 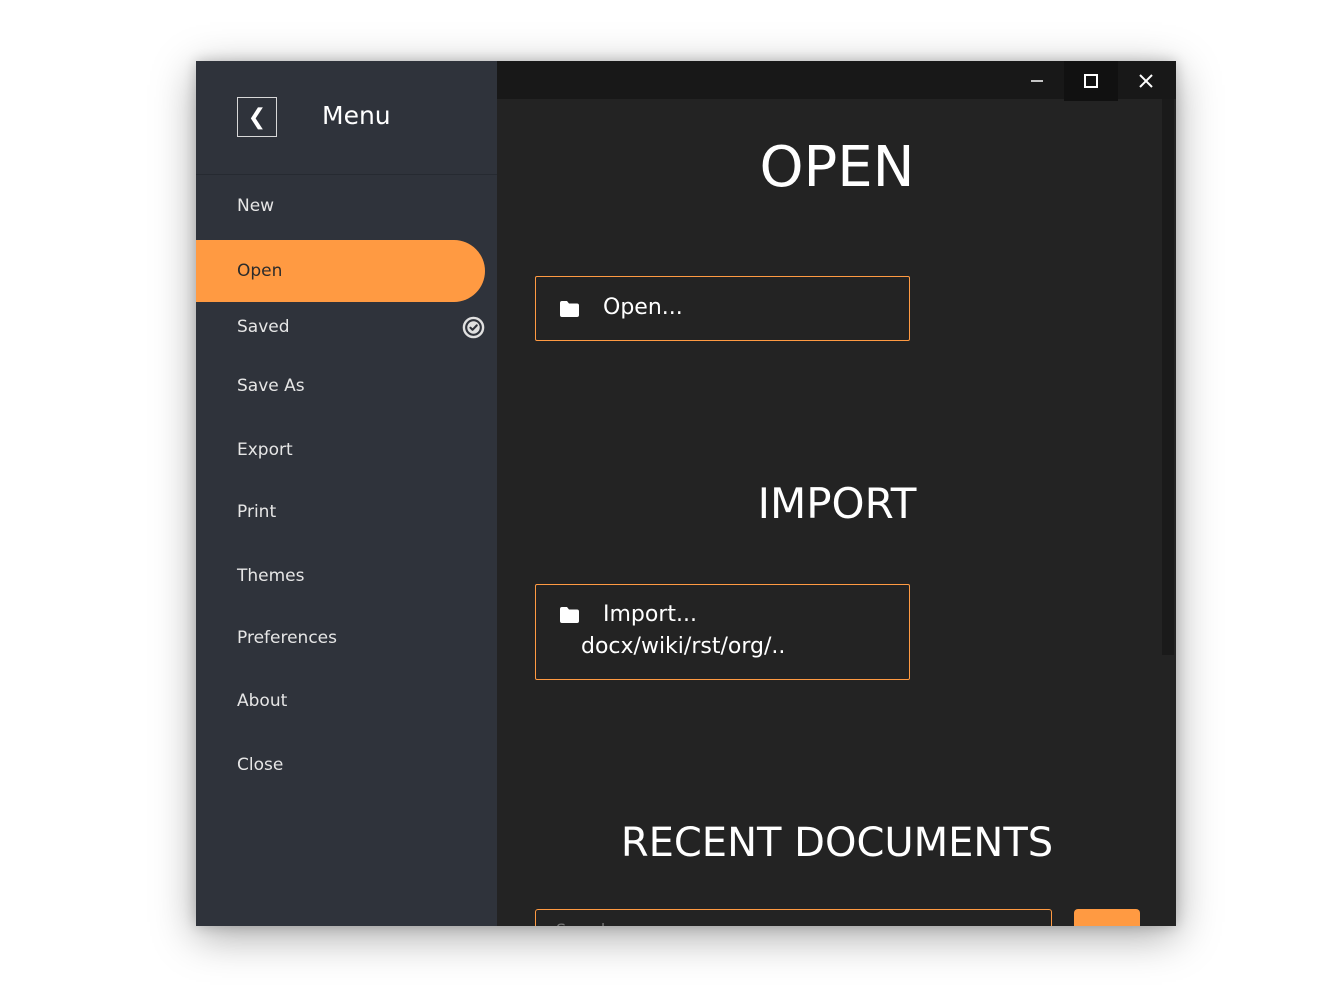 I want to click on minimize-button, so click(x=1037, y=81).